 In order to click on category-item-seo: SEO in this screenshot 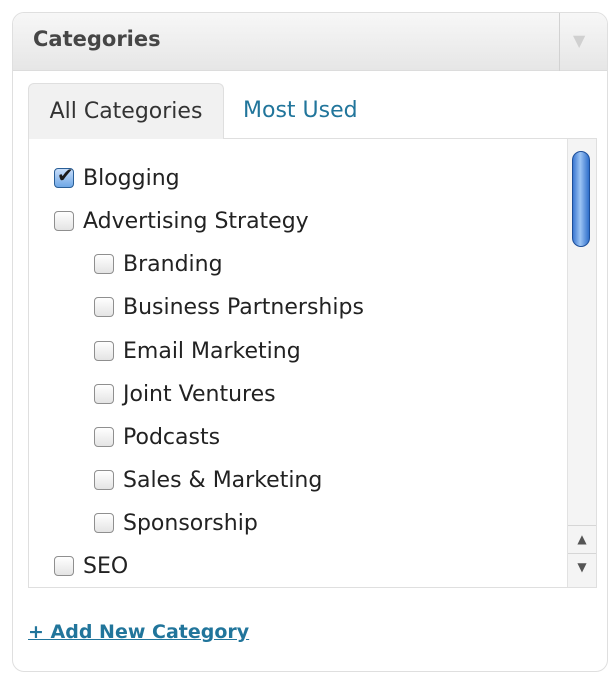, I will do `click(91, 566)`.